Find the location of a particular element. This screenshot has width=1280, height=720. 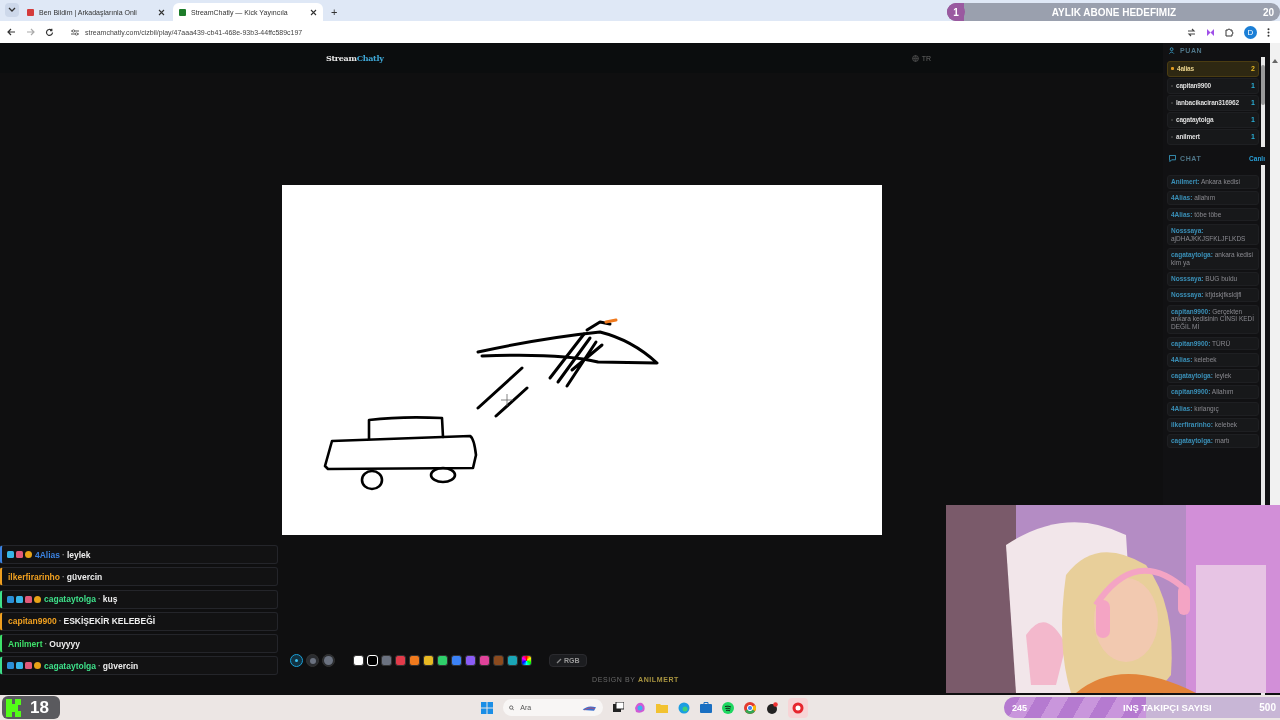

task-view-icon is located at coordinates (618, 707).